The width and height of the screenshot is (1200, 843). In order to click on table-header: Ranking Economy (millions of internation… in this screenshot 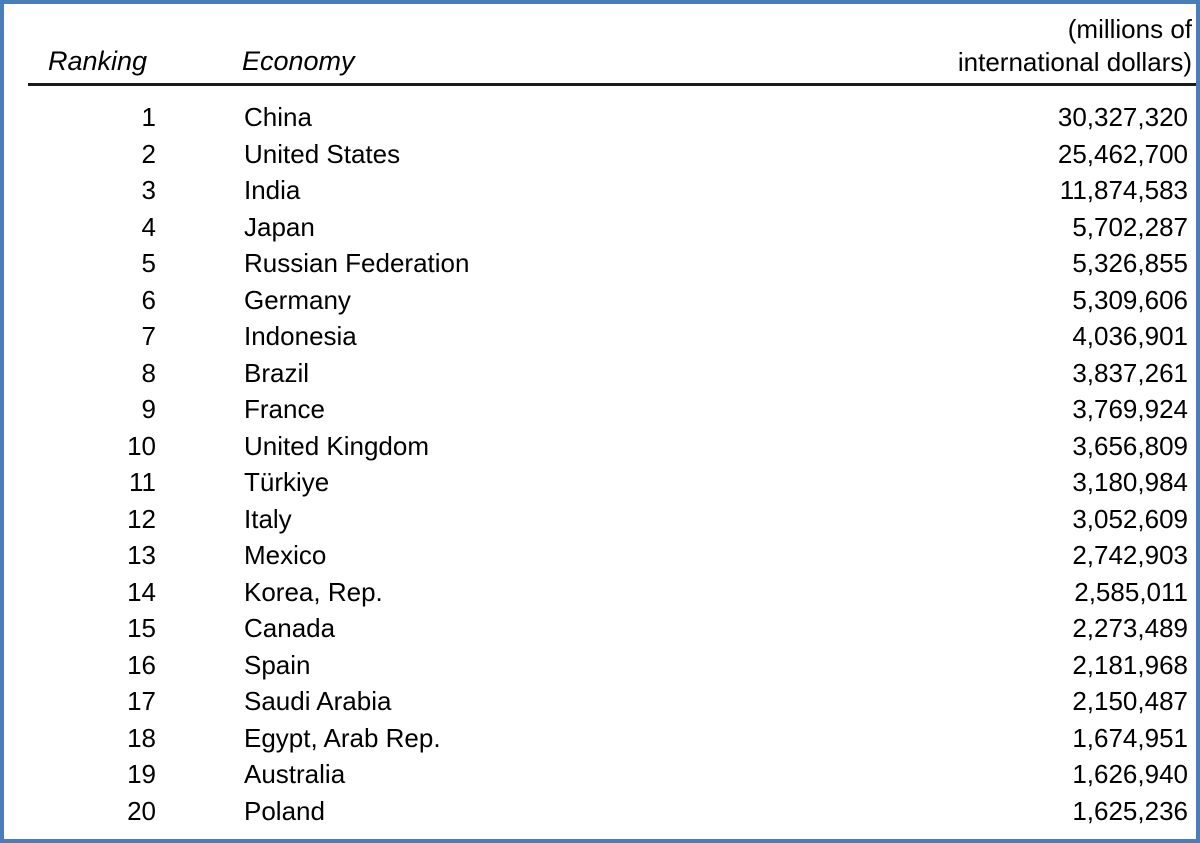, I will do `click(600, 45)`.